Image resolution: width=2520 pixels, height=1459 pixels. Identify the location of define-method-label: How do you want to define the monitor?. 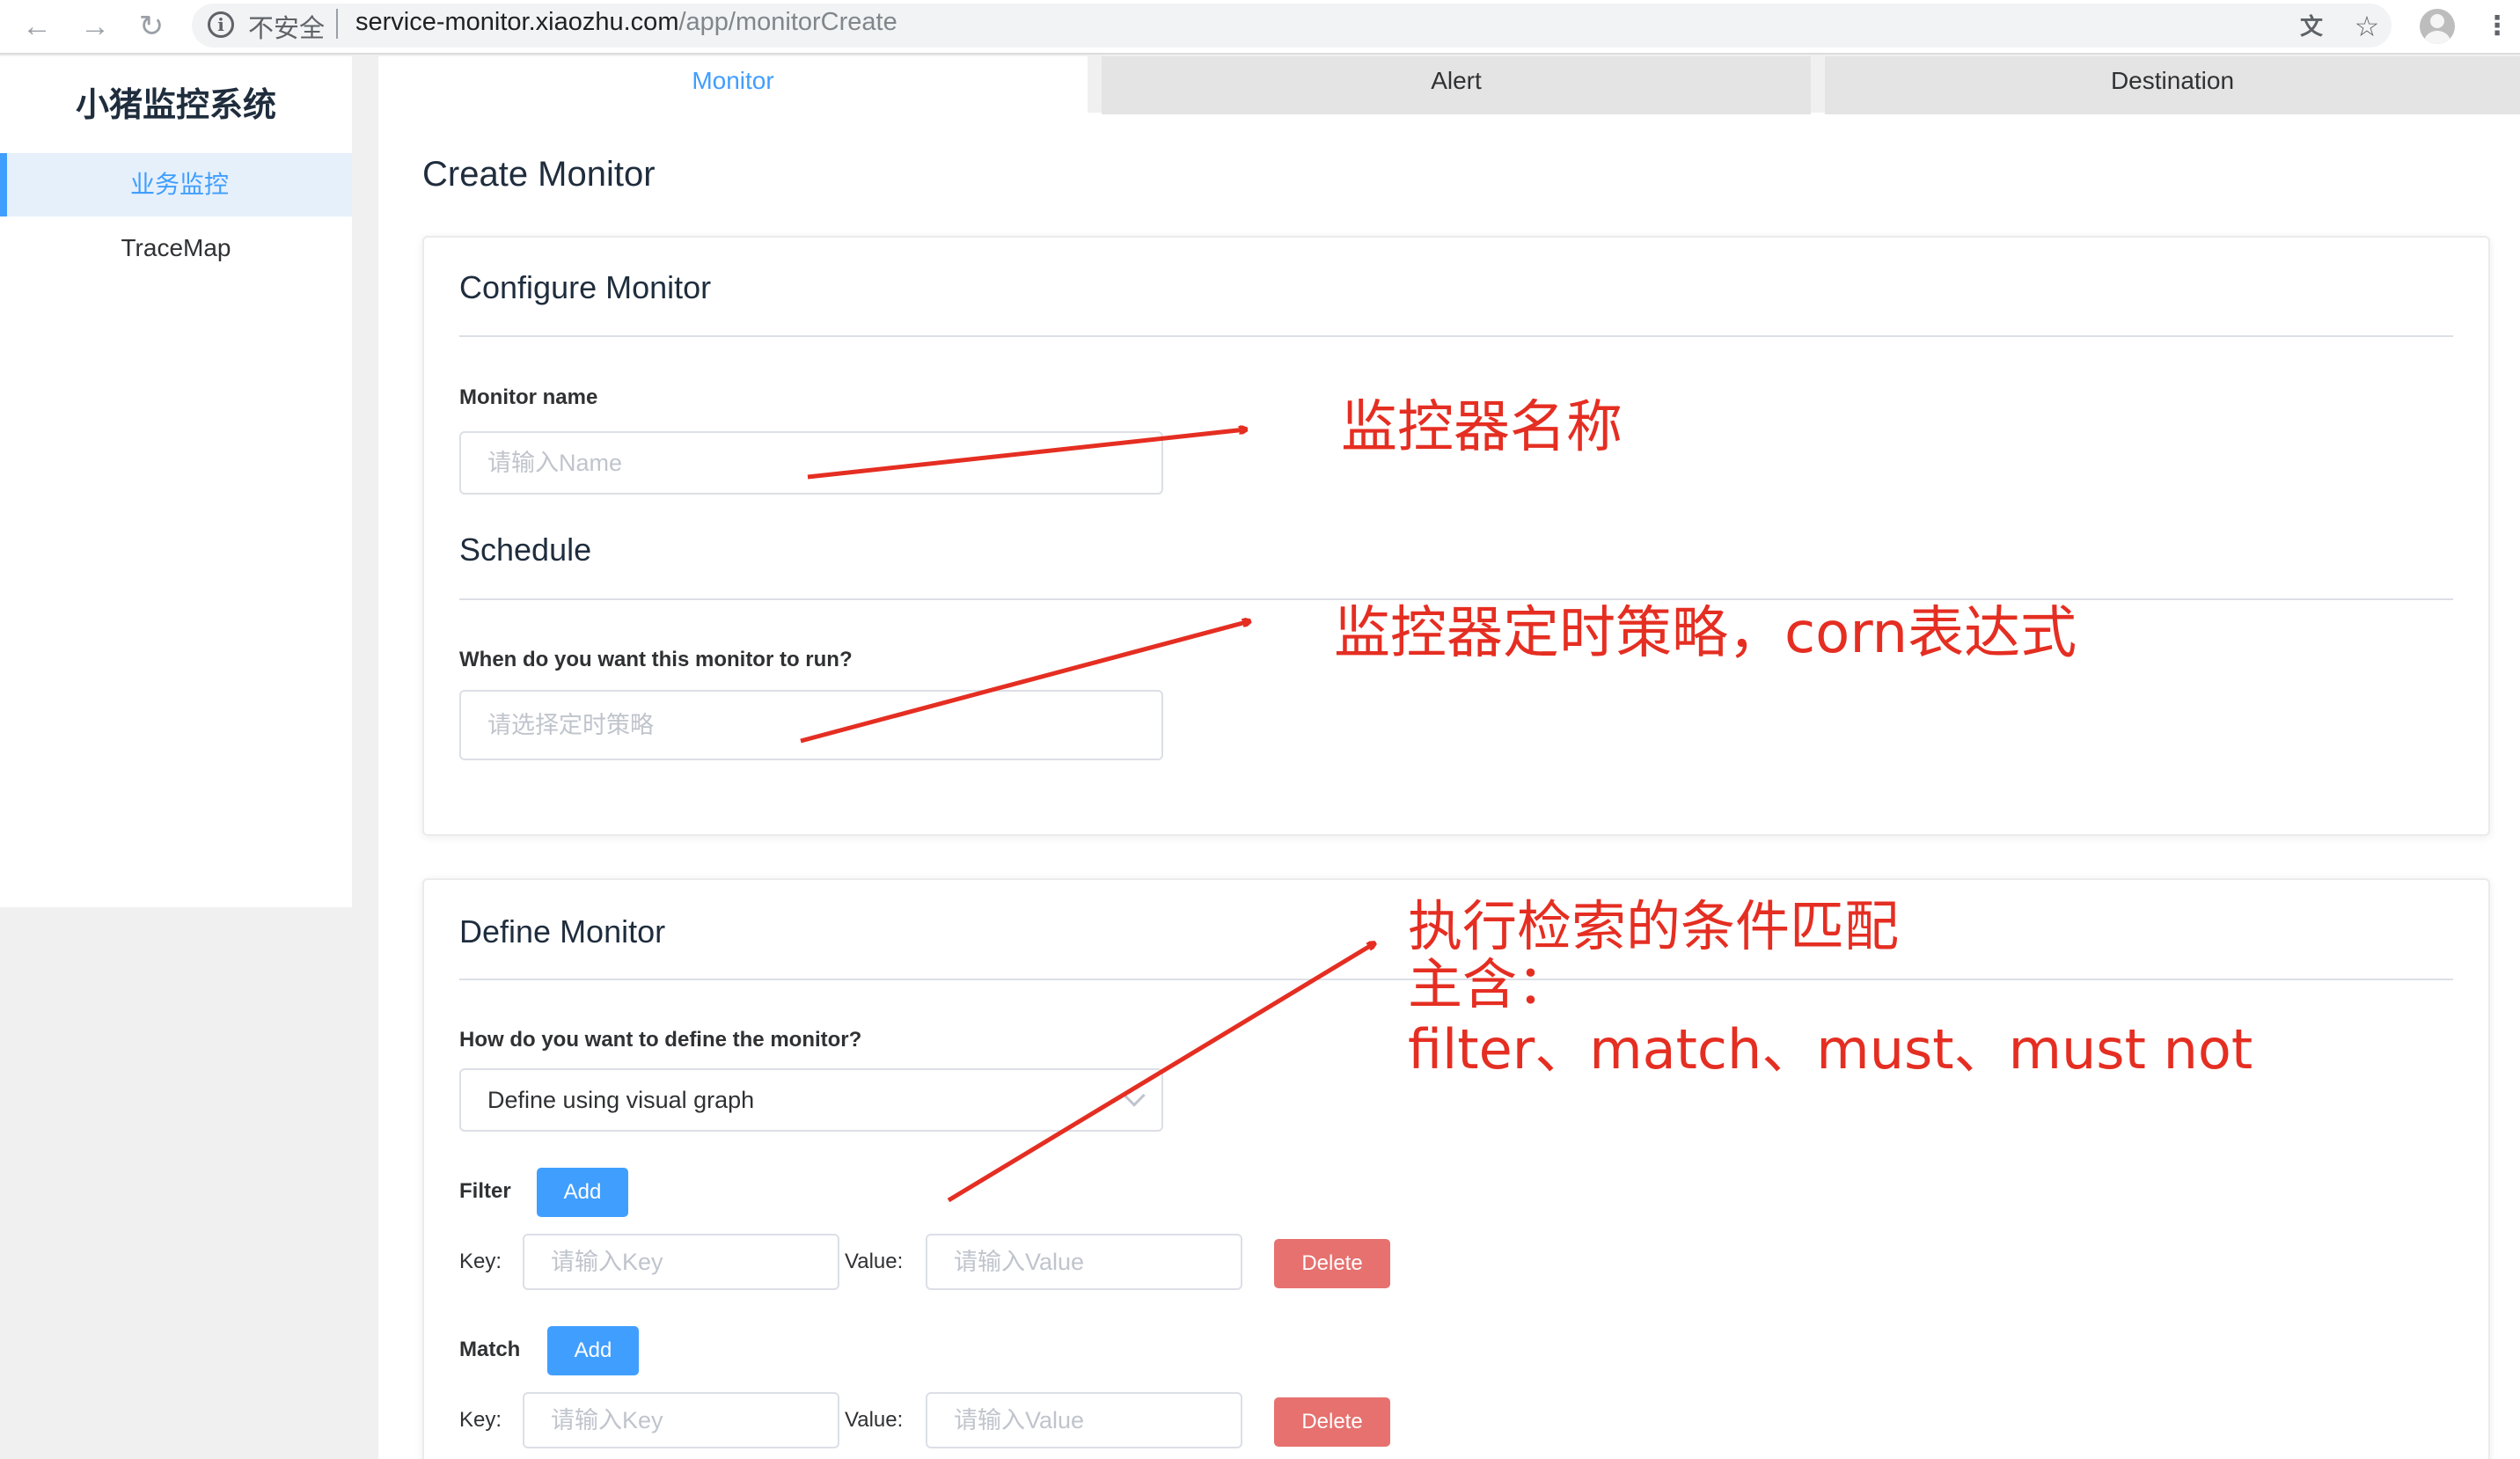
(660, 1040).